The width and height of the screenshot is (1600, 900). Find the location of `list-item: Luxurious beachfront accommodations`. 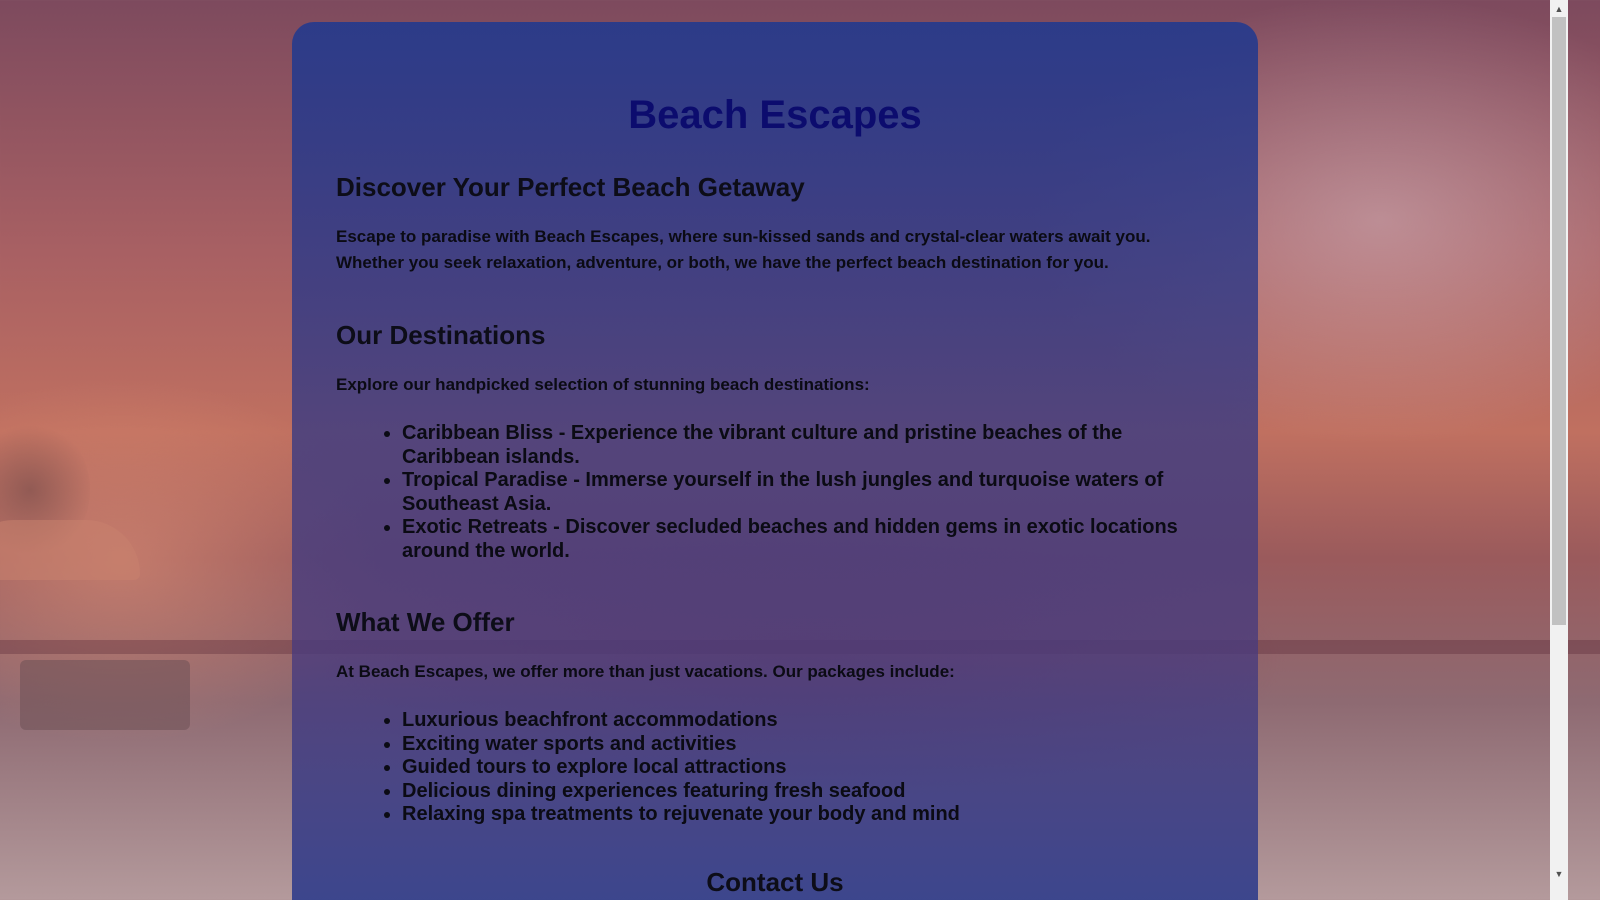

list-item: Luxurious beachfront accommodations is located at coordinates (808, 721).